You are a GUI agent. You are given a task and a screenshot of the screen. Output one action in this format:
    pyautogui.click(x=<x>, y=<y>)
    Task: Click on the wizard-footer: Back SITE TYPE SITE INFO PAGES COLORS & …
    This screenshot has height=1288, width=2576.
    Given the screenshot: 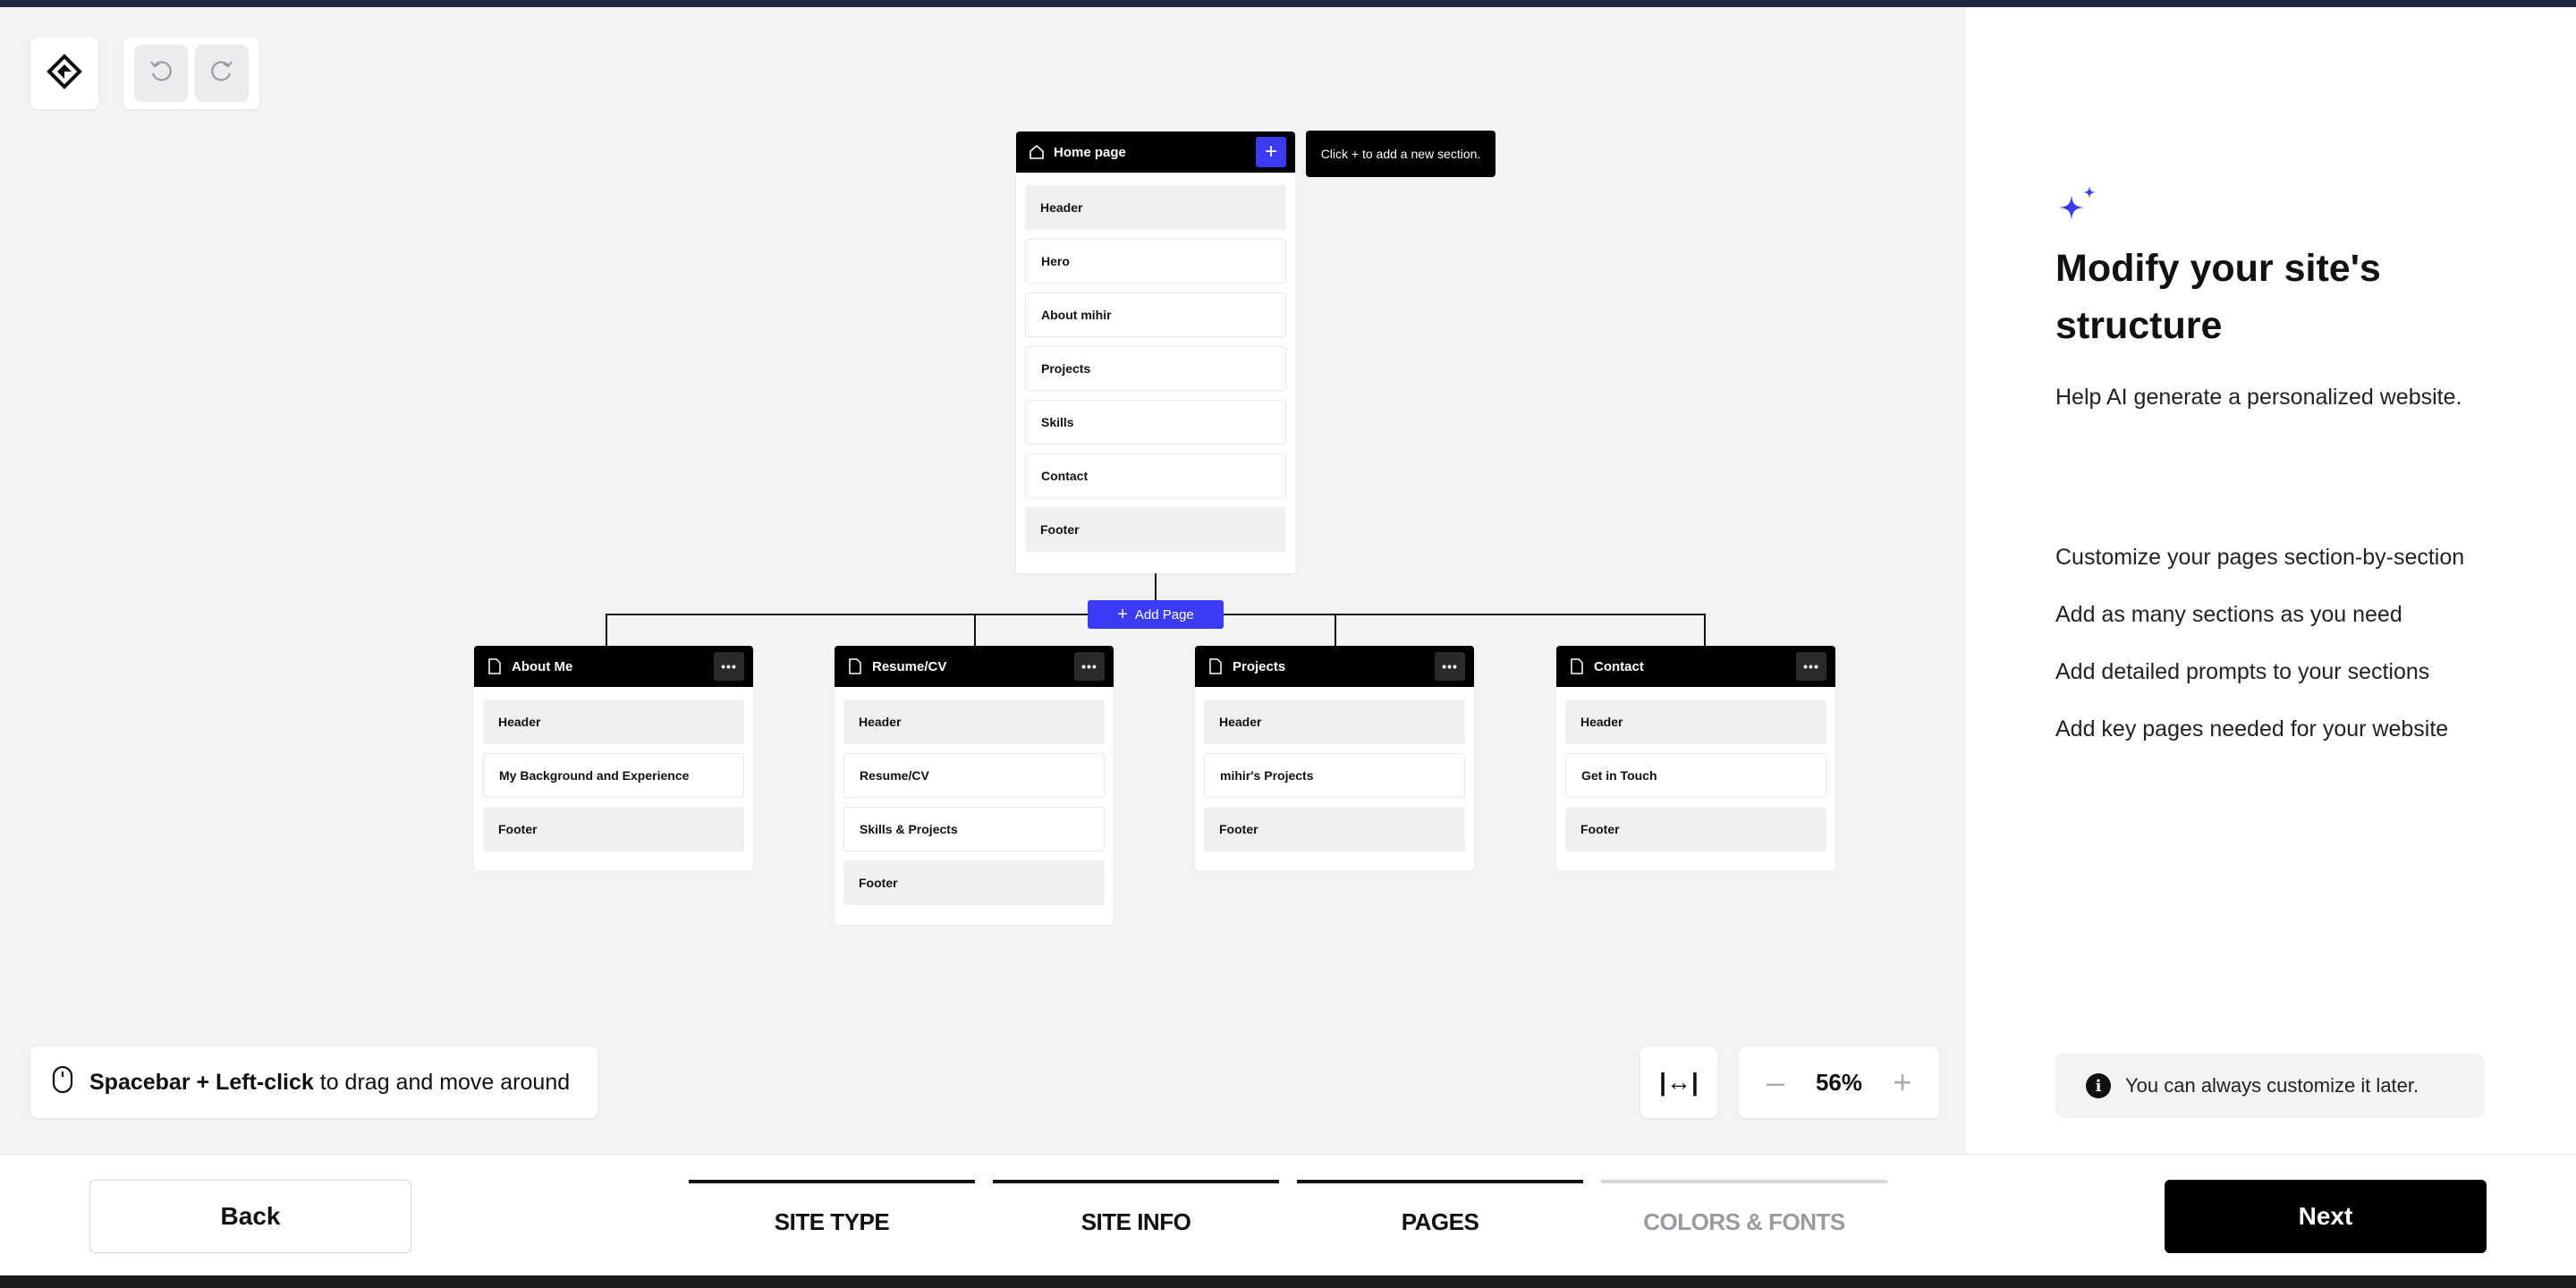 What is the action you would take?
    pyautogui.click(x=1288, y=1214)
    